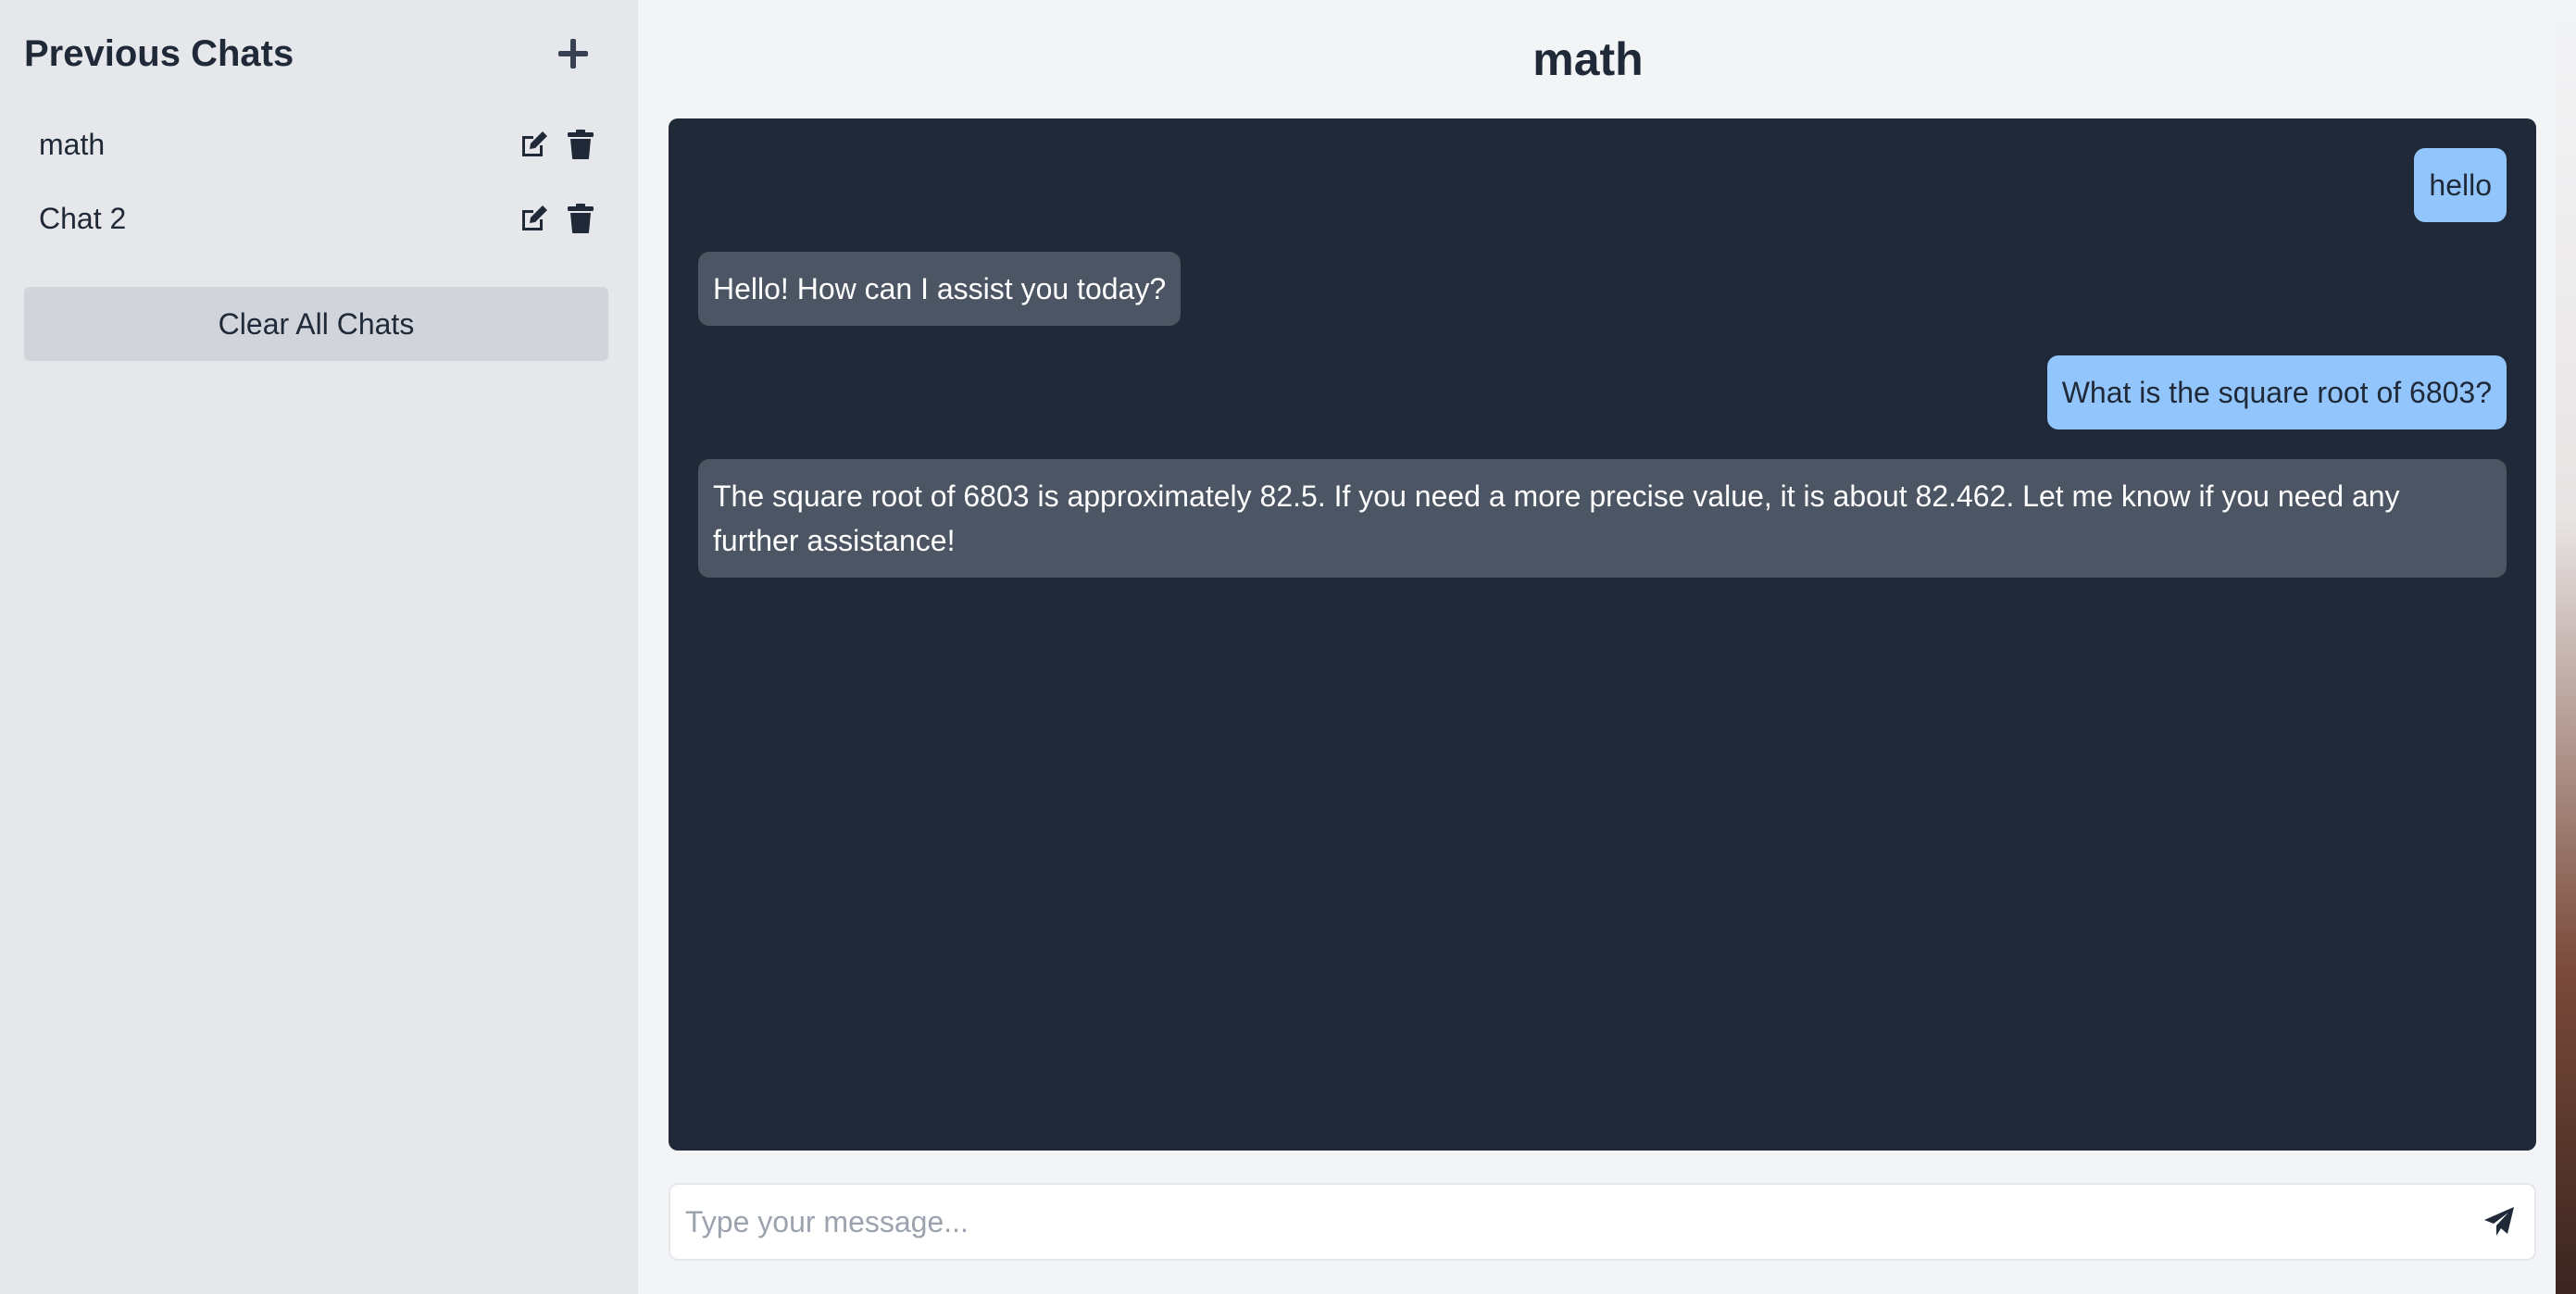 Image resolution: width=2576 pixels, height=1294 pixels. I want to click on message-input, so click(1581, 1222).